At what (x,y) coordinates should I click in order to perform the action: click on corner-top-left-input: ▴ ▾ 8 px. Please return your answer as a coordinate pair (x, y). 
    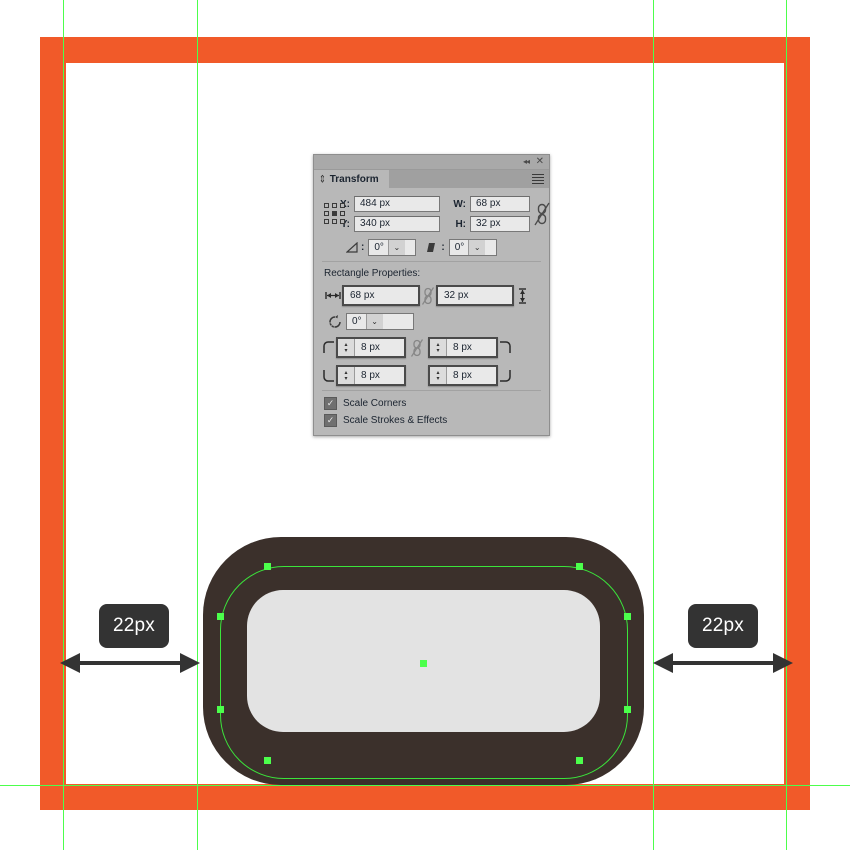
    Looking at the image, I should click on (371, 347).